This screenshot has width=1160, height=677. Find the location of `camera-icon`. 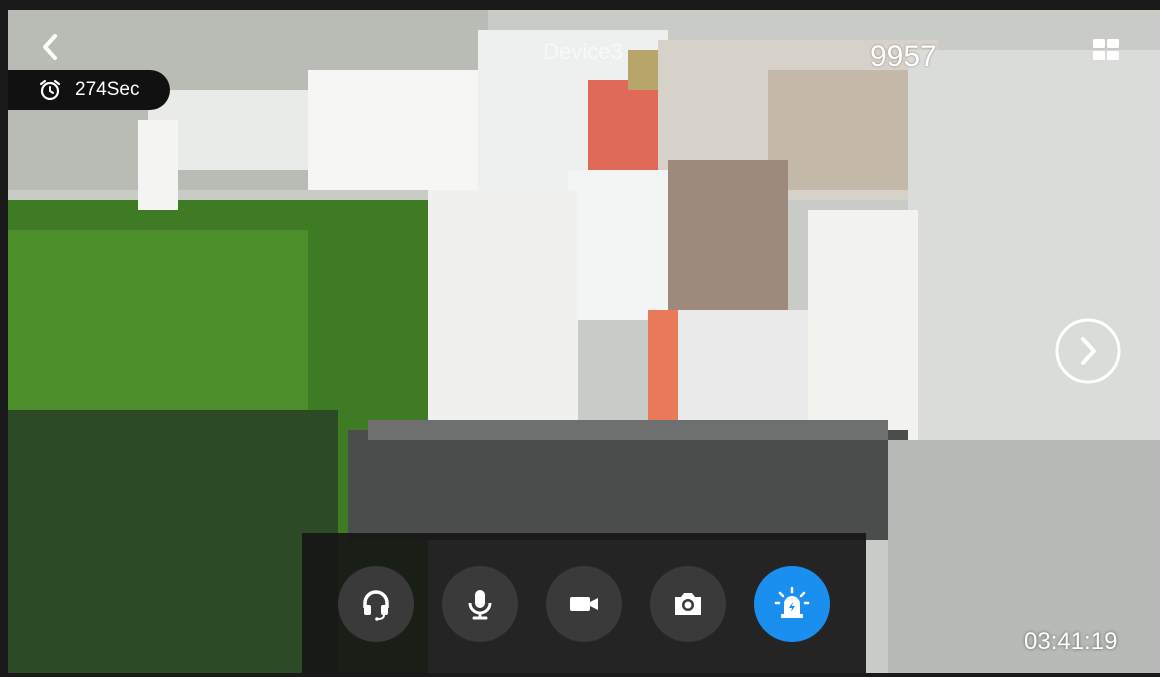

camera-icon is located at coordinates (688, 604).